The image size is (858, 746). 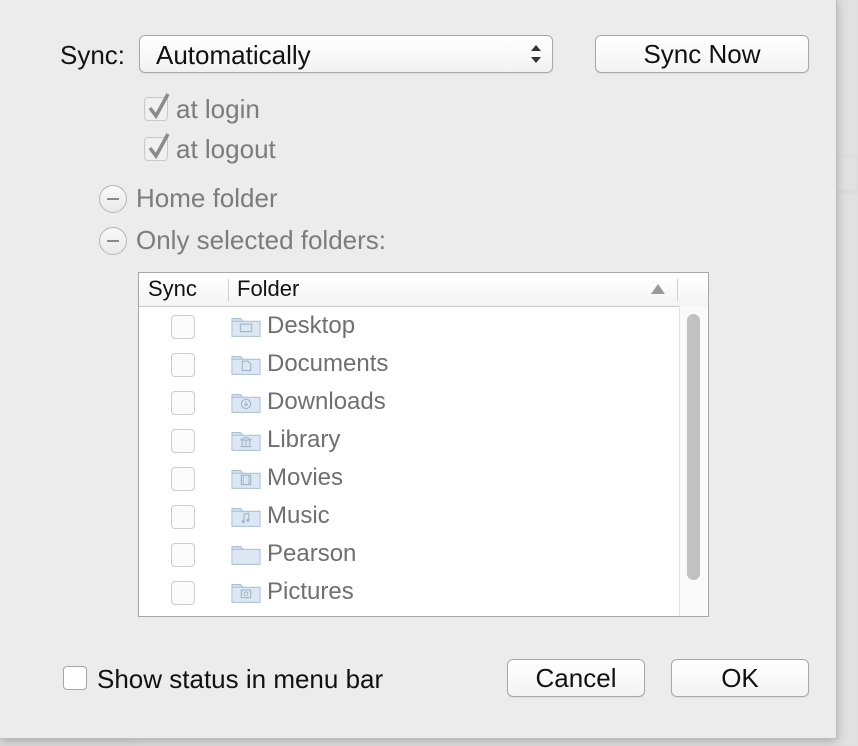 I want to click on sync-mode-value: Automatically, so click(x=233, y=55).